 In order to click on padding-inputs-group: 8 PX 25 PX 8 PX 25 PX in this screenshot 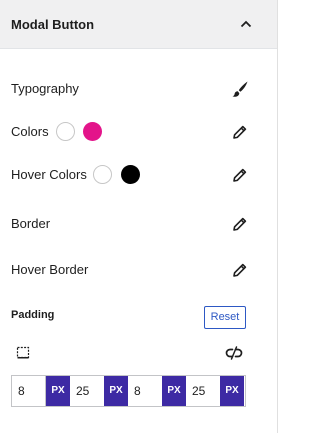, I will do `click(128, 391)`.